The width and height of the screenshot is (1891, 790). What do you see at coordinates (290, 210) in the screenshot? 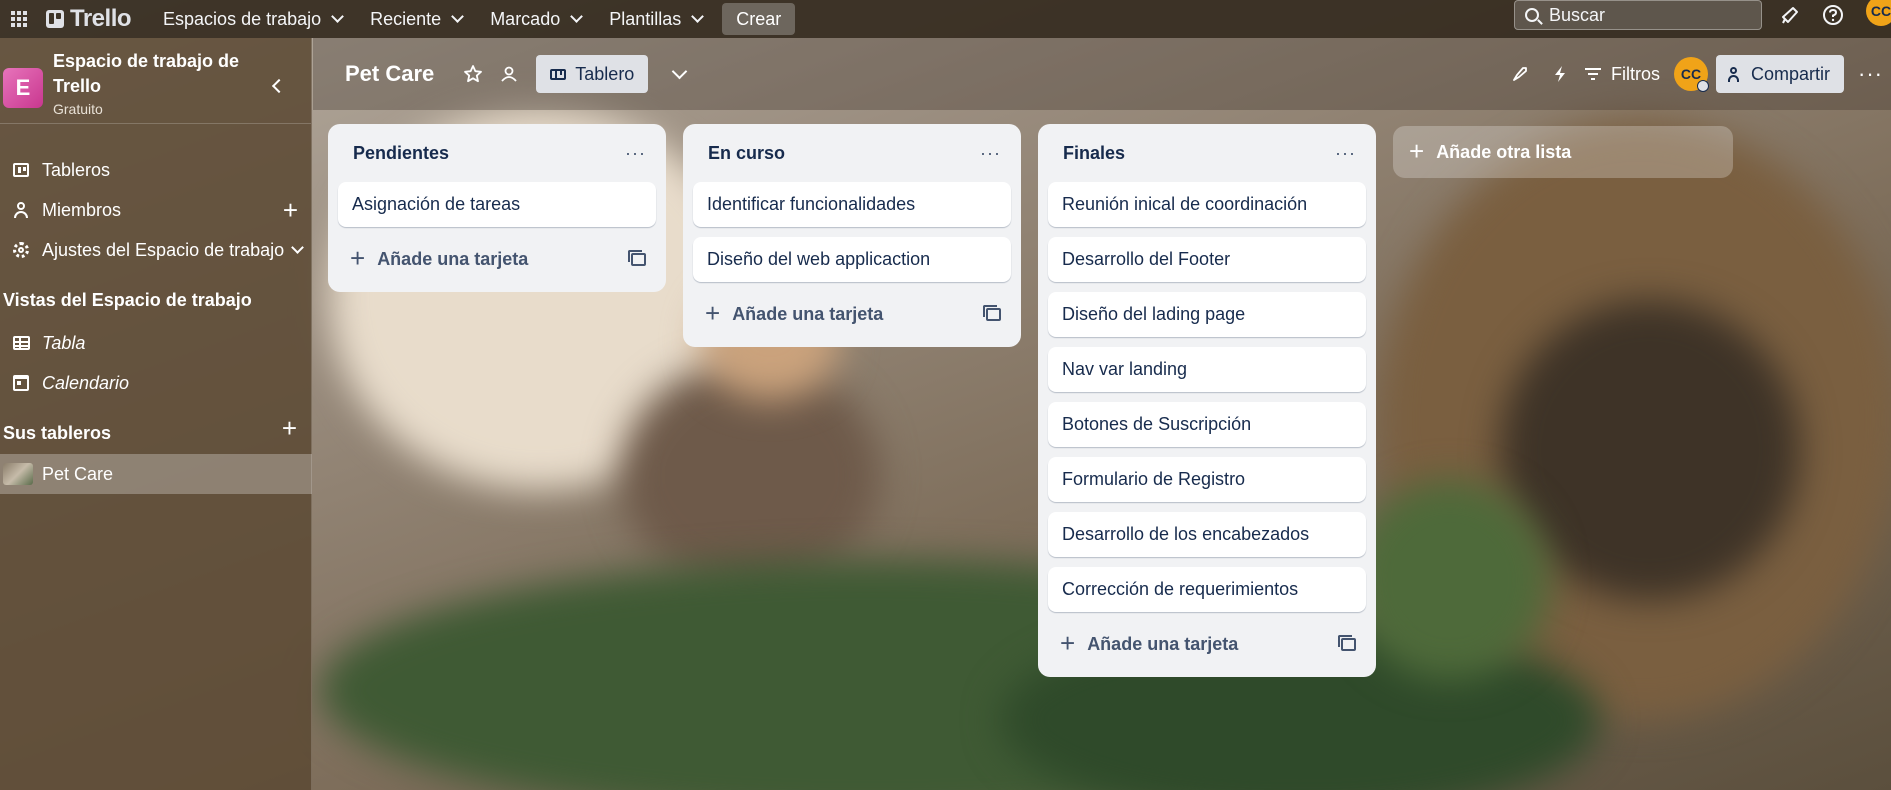
I see `add-member-plus-icon: +` at bounding box center [290, 210].